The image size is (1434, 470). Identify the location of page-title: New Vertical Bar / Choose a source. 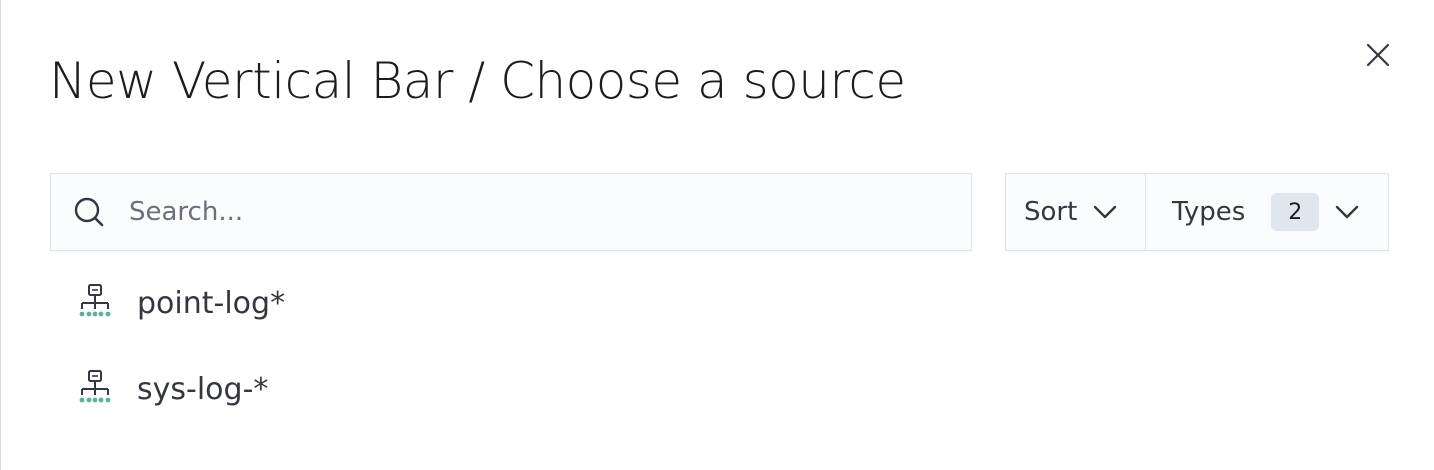
(477, 81).